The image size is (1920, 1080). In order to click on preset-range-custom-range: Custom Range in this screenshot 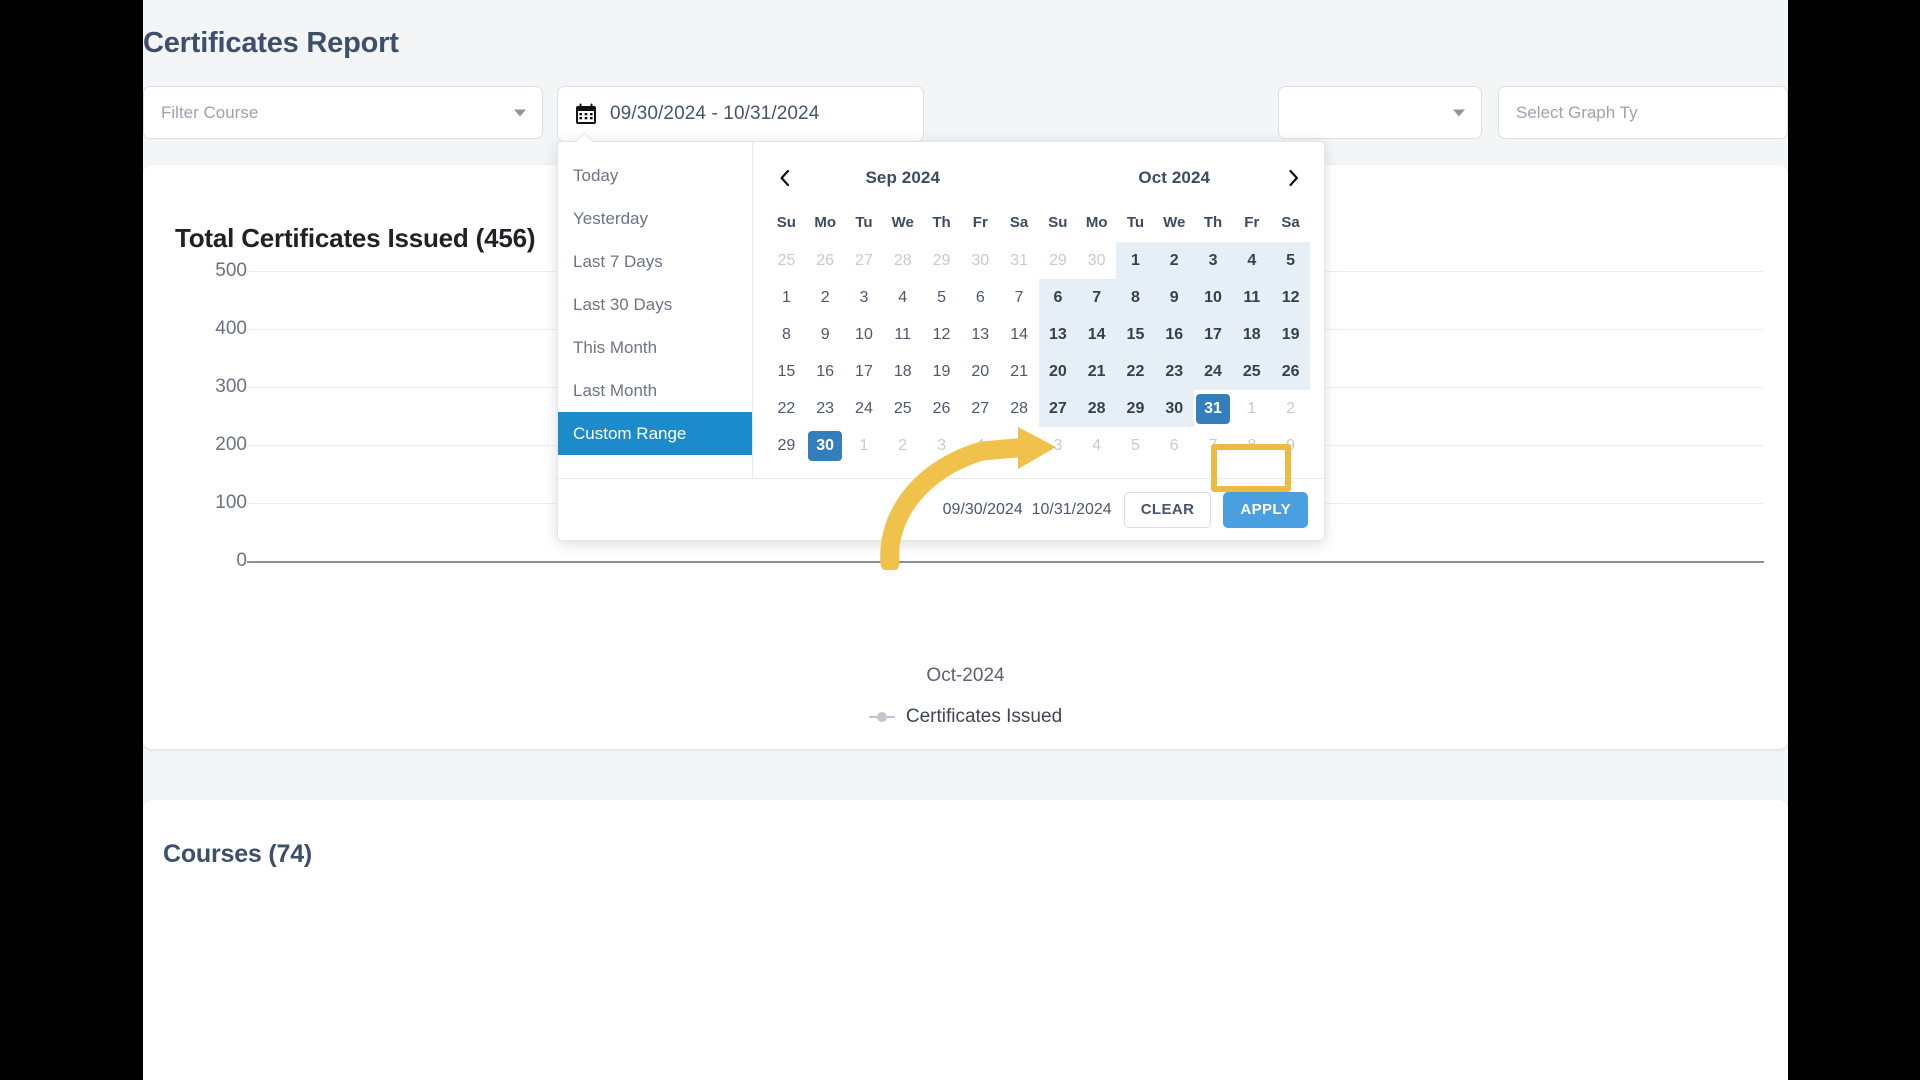, I will do `click(655, 433)`.